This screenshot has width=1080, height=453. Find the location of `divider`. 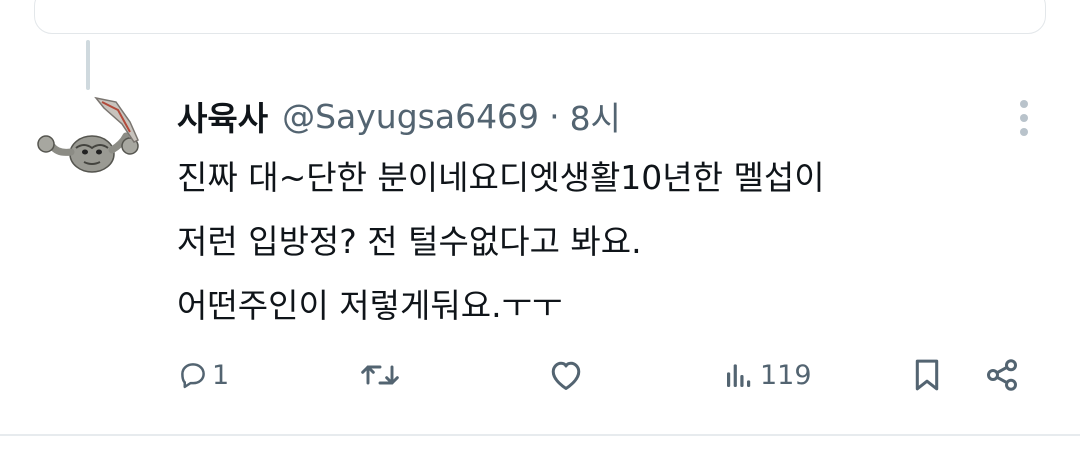

divider is located at coordinates (540, 435).